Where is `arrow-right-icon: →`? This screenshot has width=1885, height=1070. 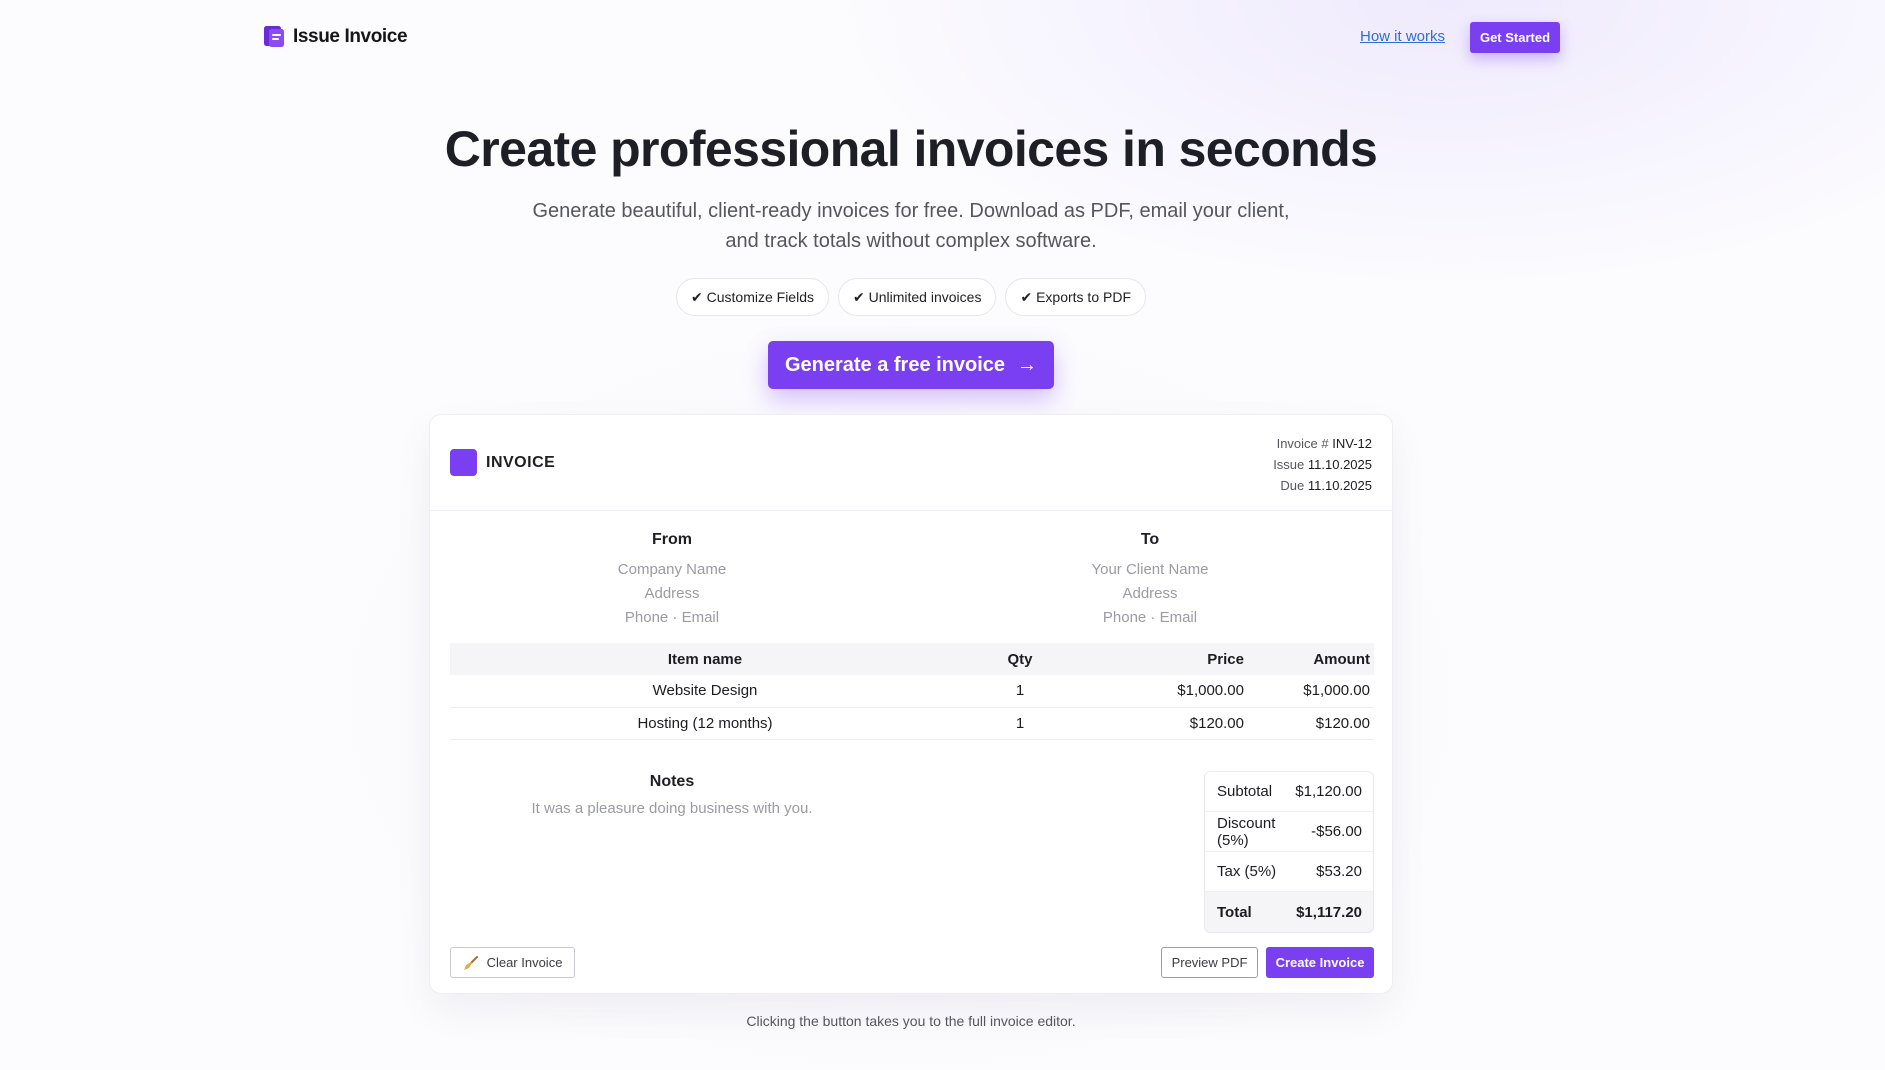 arrow-right-icon: → is located at coordinates (1027, 364).